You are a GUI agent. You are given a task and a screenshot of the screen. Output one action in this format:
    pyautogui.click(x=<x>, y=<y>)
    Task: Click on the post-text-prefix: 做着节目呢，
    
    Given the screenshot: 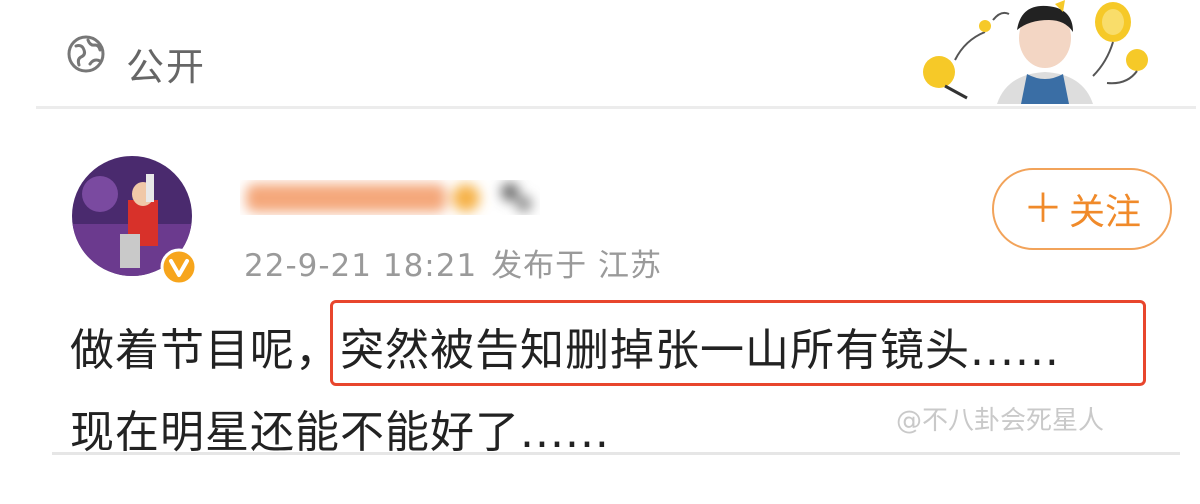 What is the action you would take?
    pyautogui.click(x=205, y=350)
    